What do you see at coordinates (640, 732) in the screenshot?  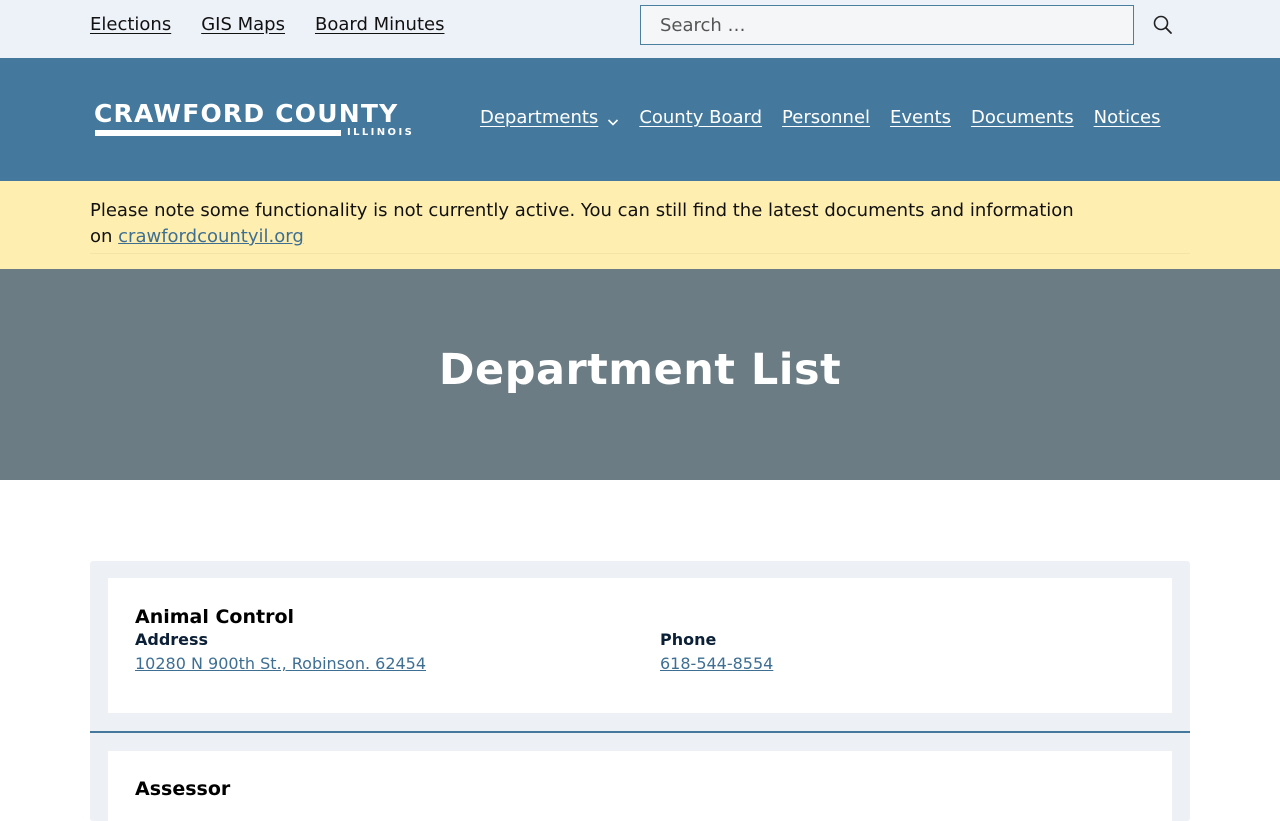 I see `card-divider` at bounding box center [640, 732].